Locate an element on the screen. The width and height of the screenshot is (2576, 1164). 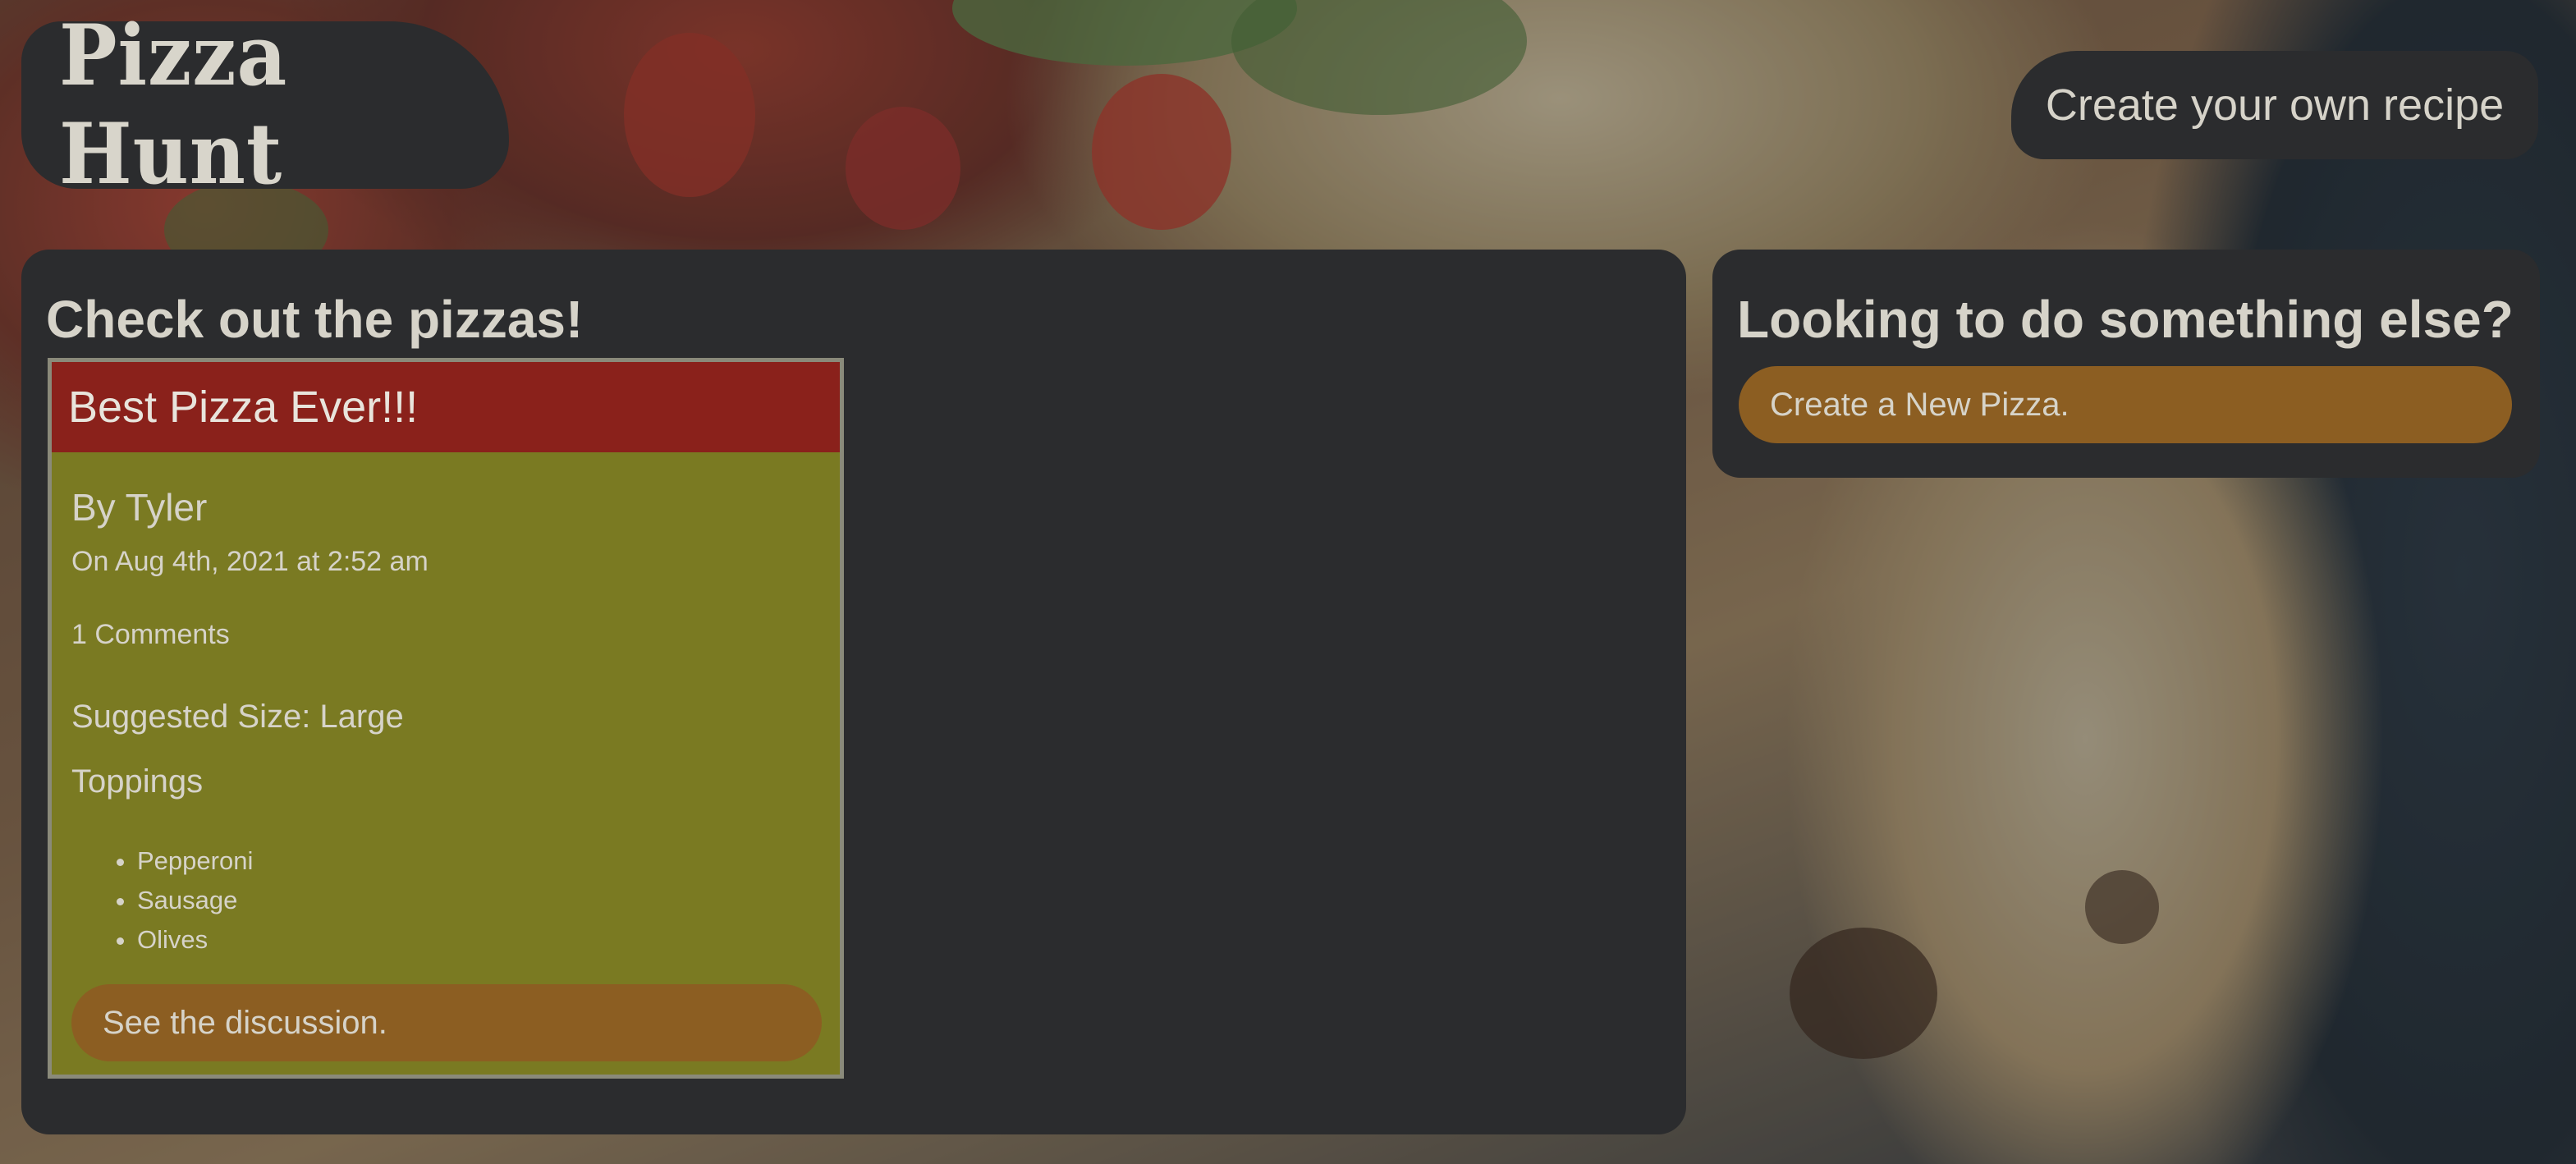
topping-item: Pepperoni is located at coordinates (479, 861).